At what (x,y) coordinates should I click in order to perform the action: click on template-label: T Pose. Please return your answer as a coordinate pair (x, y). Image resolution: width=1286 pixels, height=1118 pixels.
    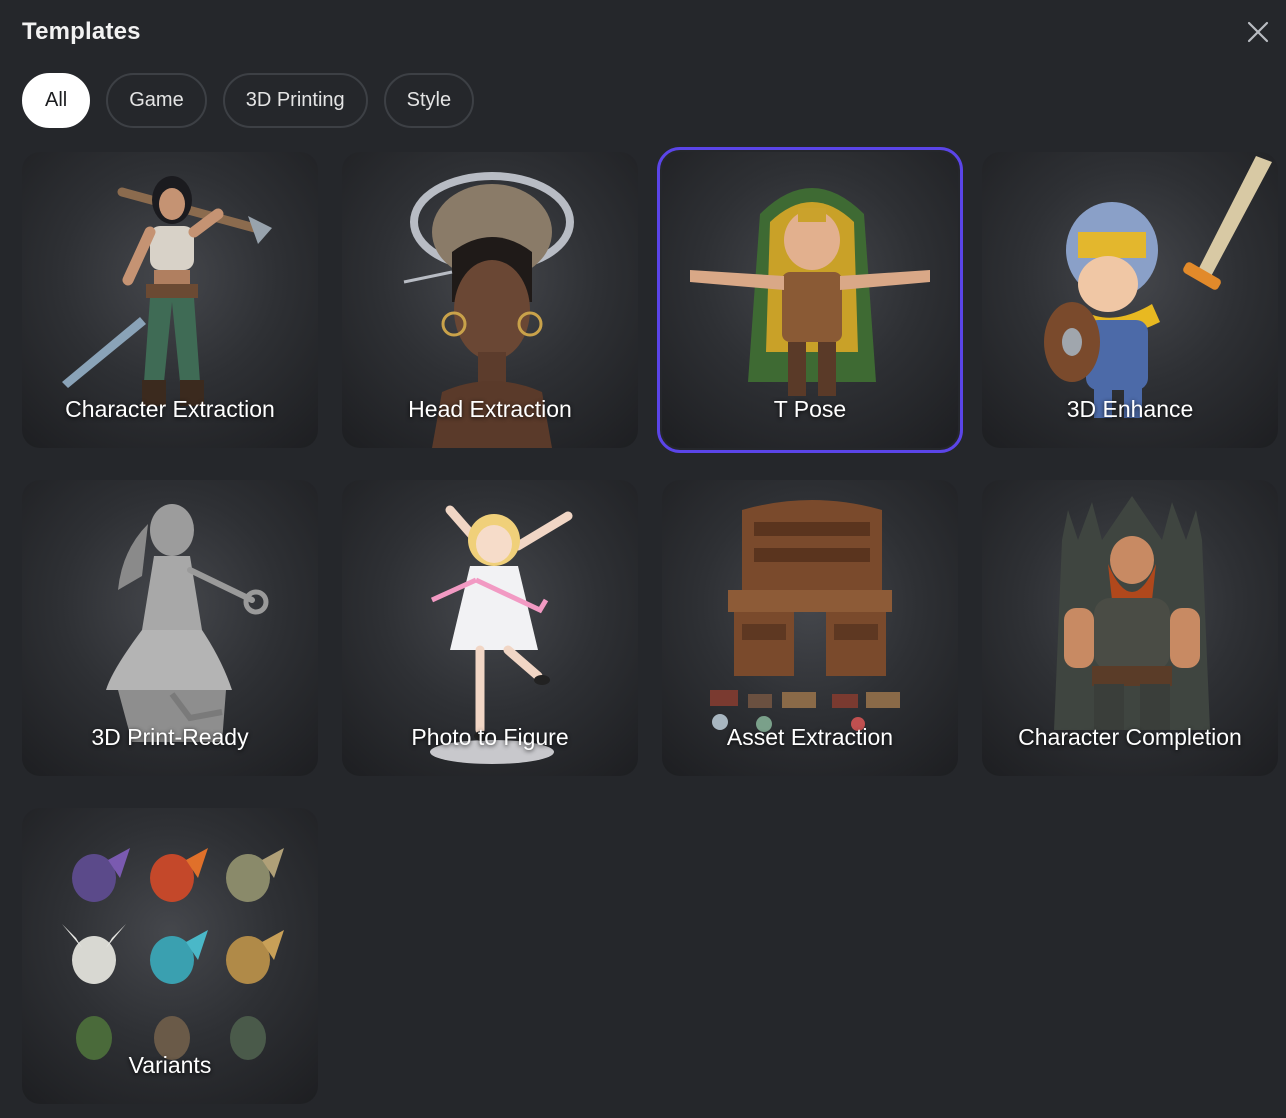
    Looking at the image, I should click on (810, 409).